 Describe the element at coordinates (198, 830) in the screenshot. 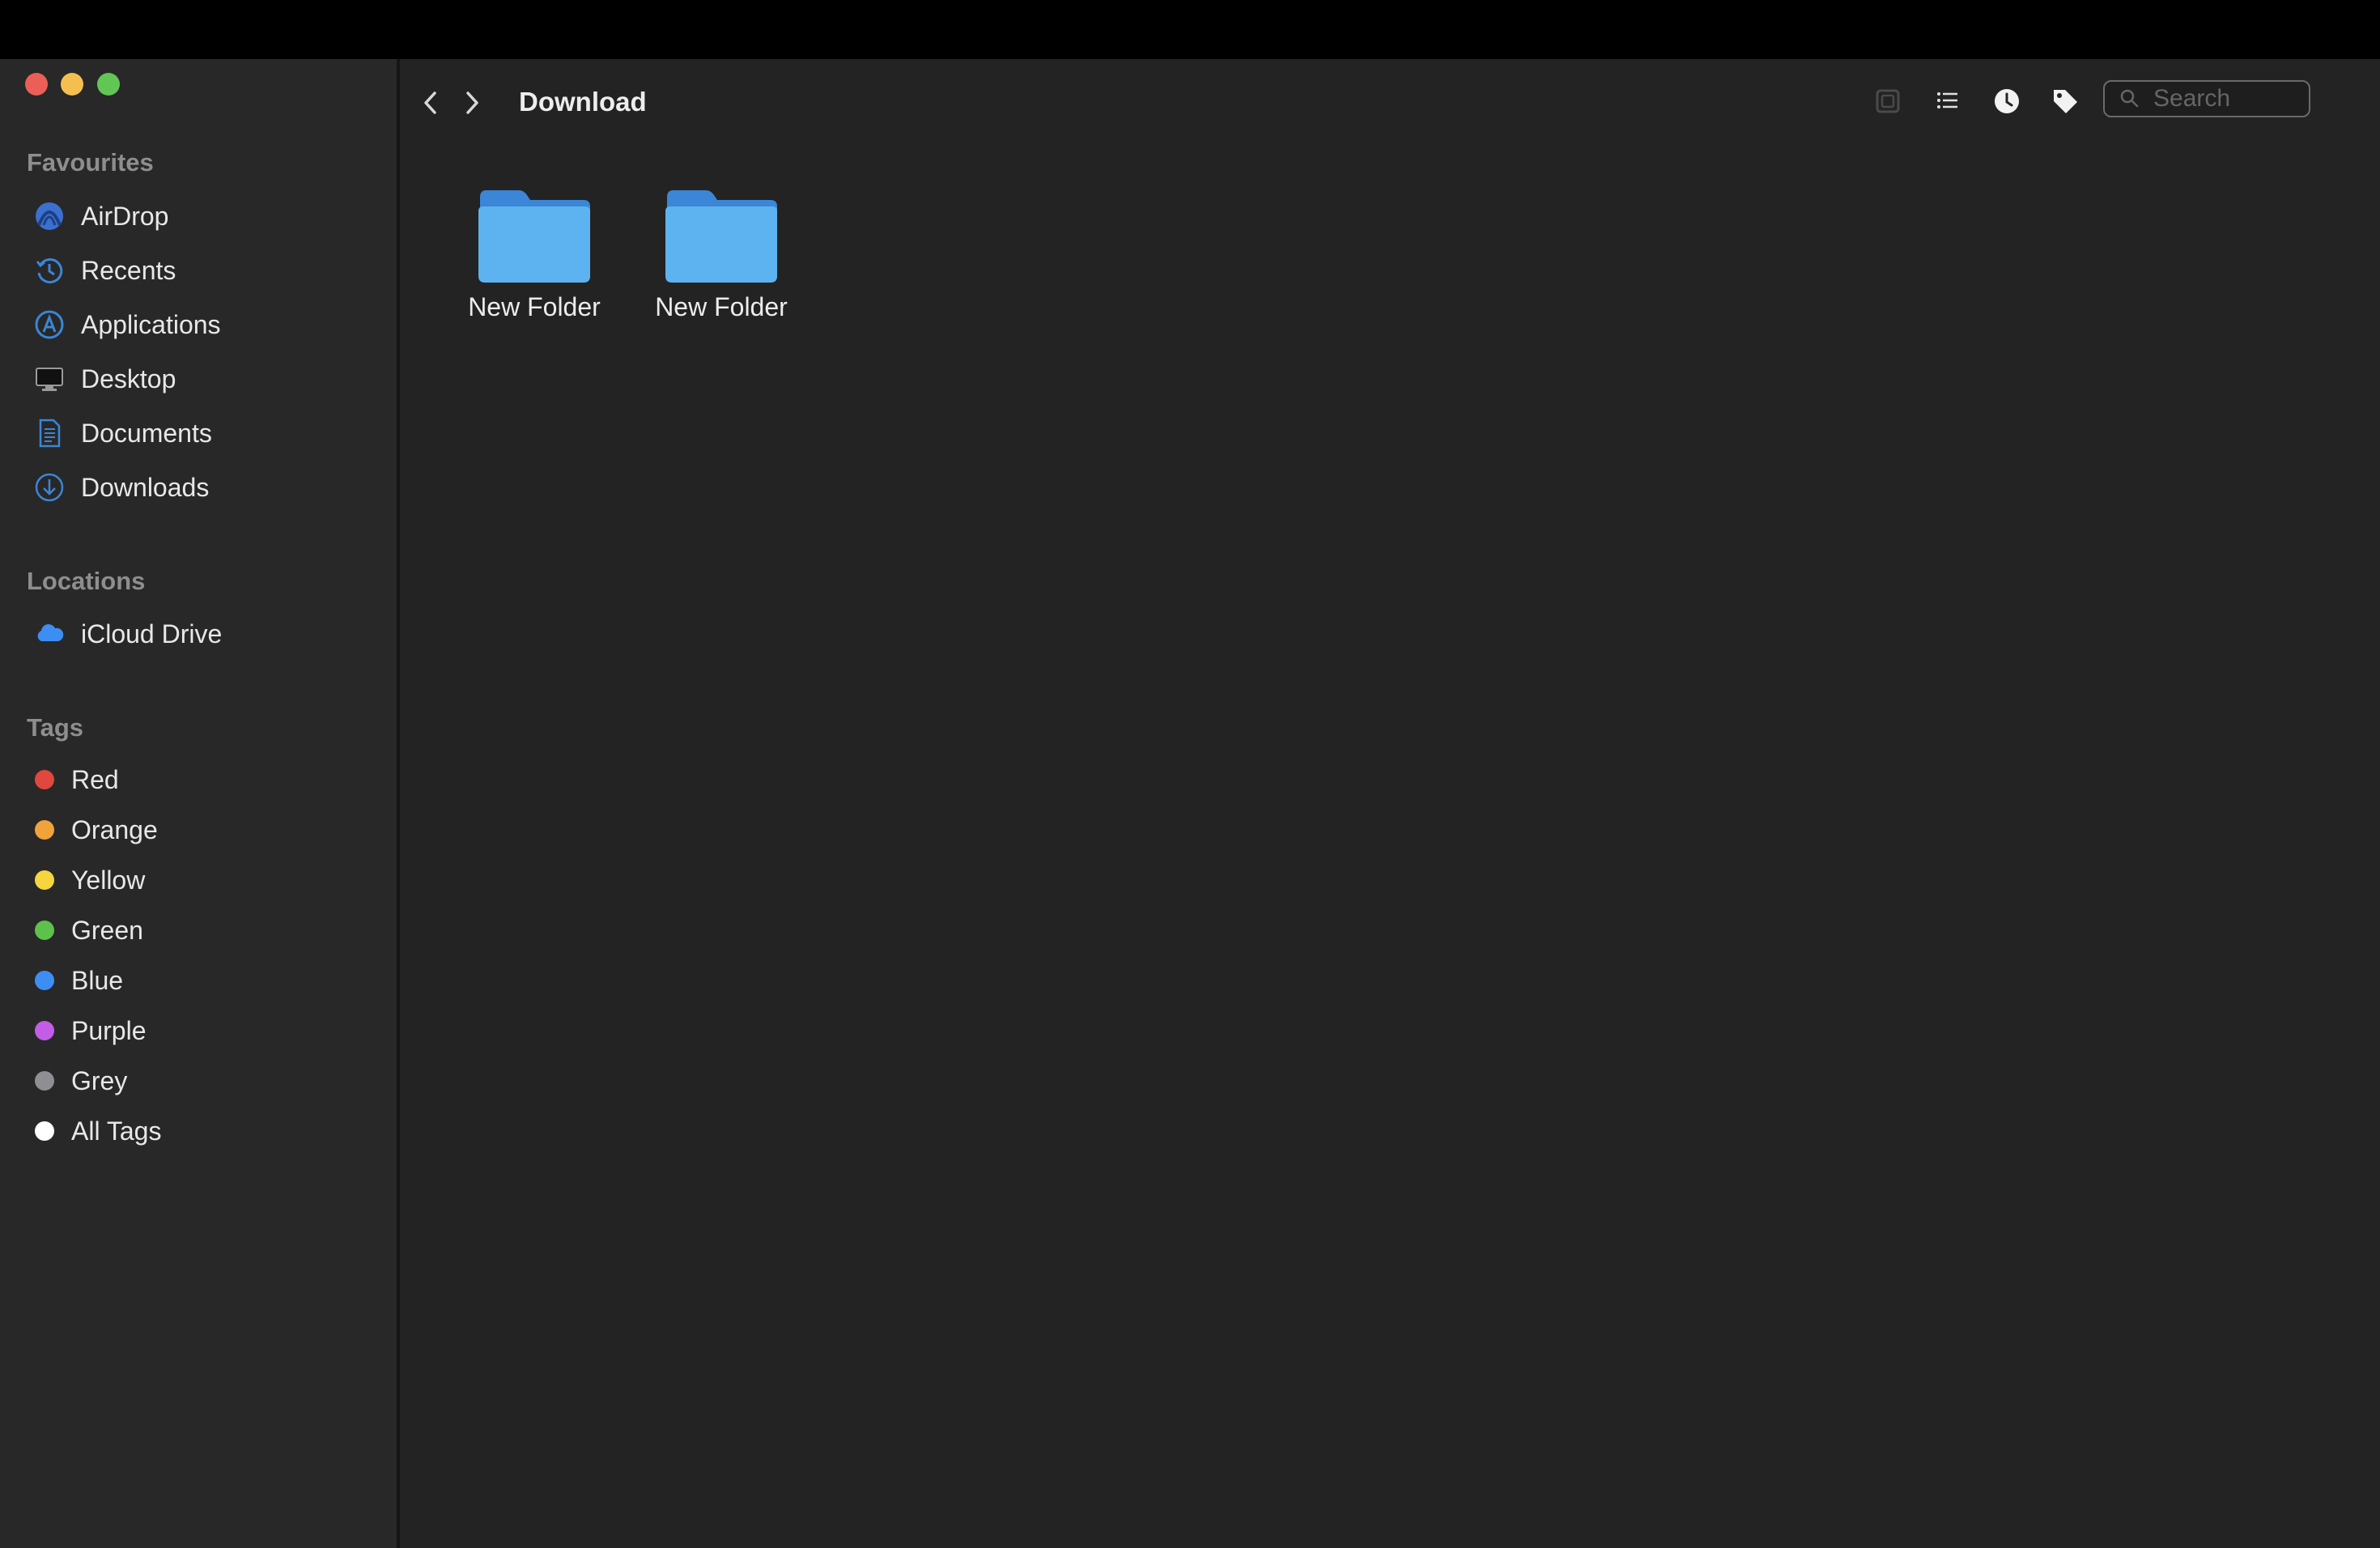

I see `sidebar-tag-orange: Orange` at that location.